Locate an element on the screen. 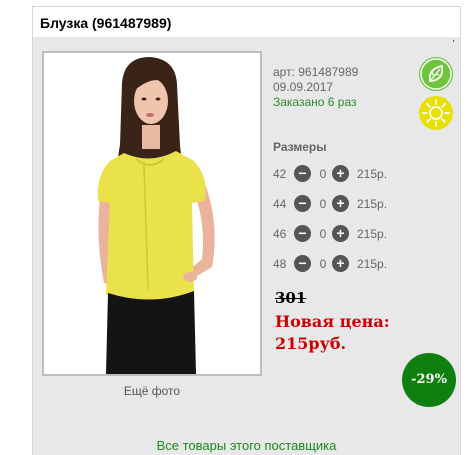 This screenshot has width=469, height=455. order-count: Заказано 6 раз is located at coordinates (315, 102).